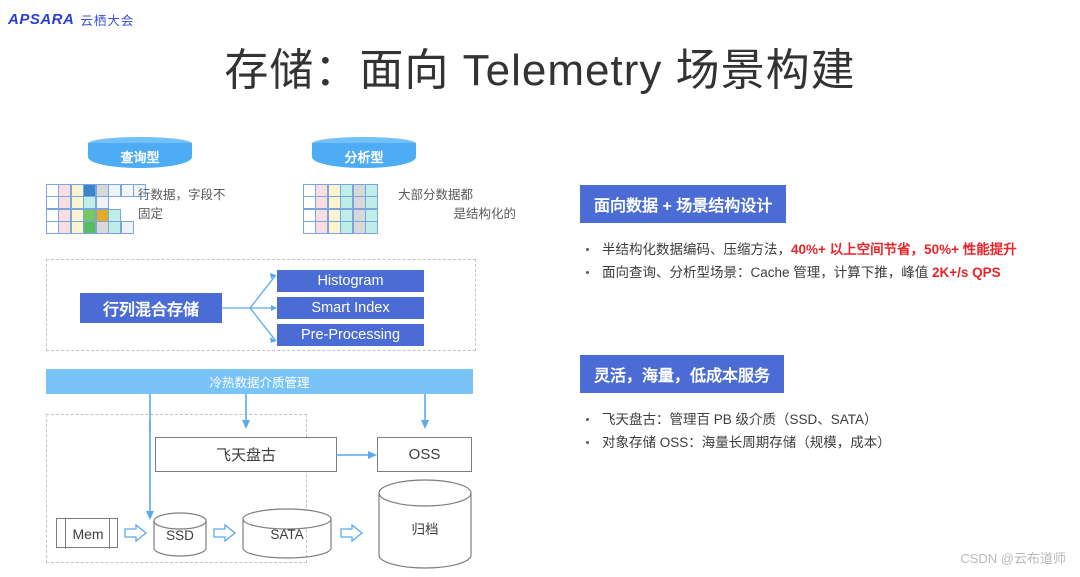 The width and height of the screenshot is (1080, 577). Describe the element at coordinates (71, 19) in the screenshot. I see `brand-logo: APSARA 云栖大会` at that location.